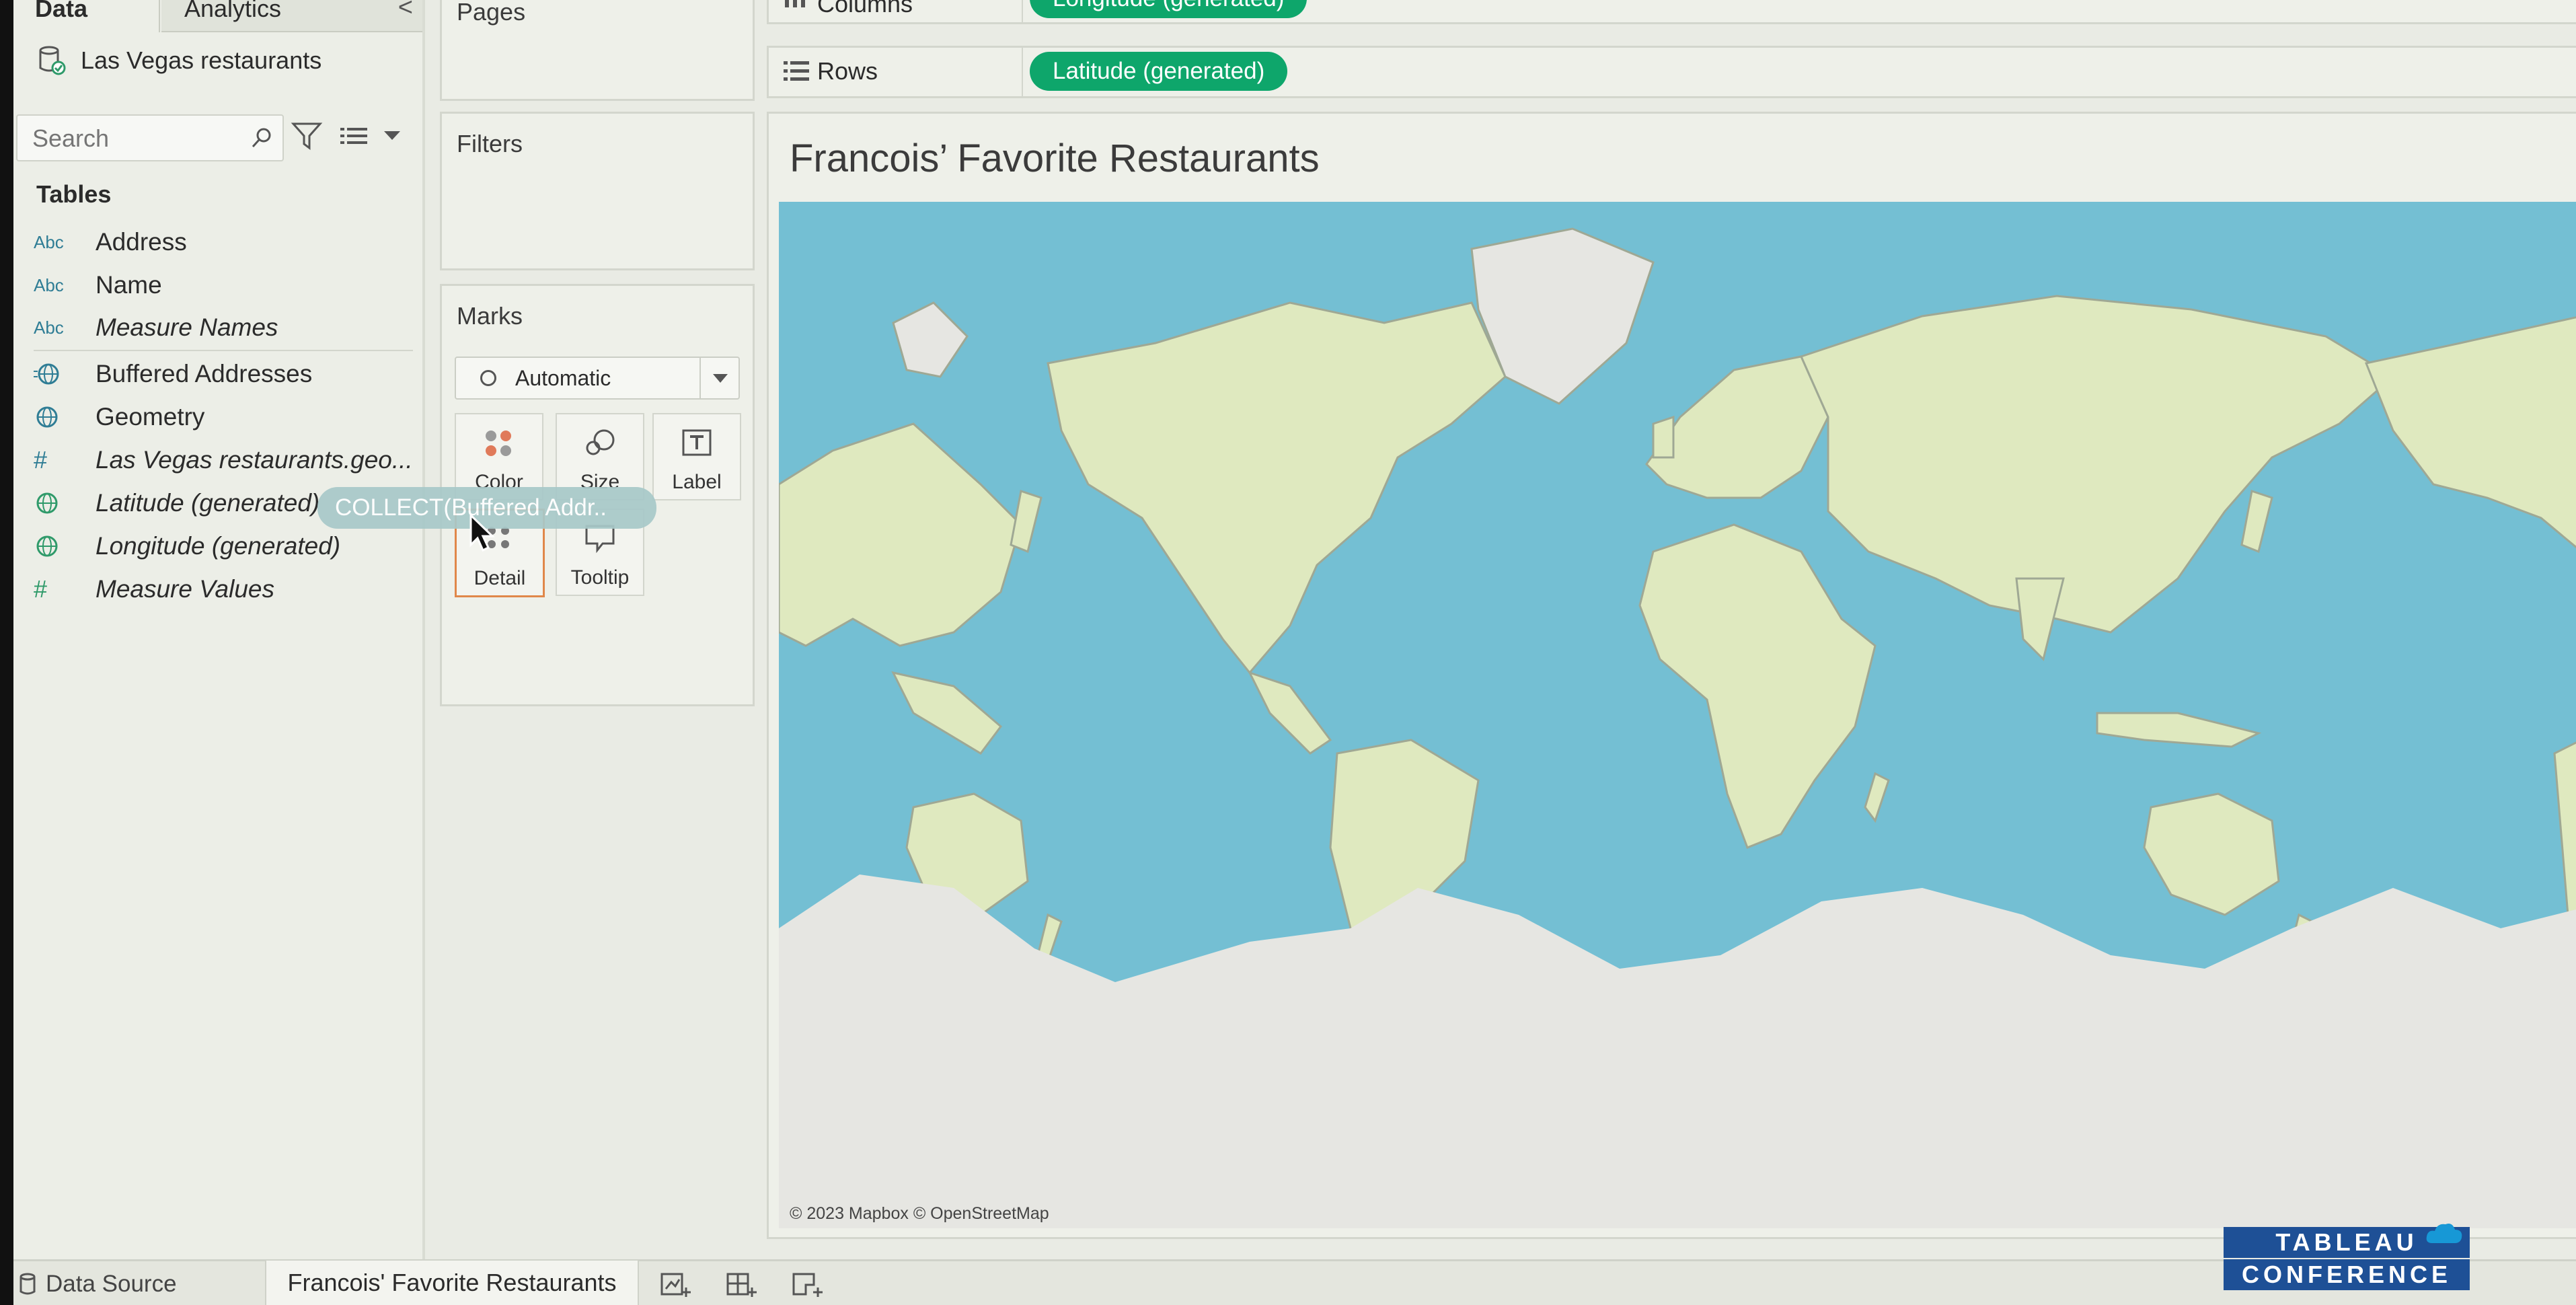 The image size is (2576, 1305). I want to click on land-japan, so click(2256, 522).